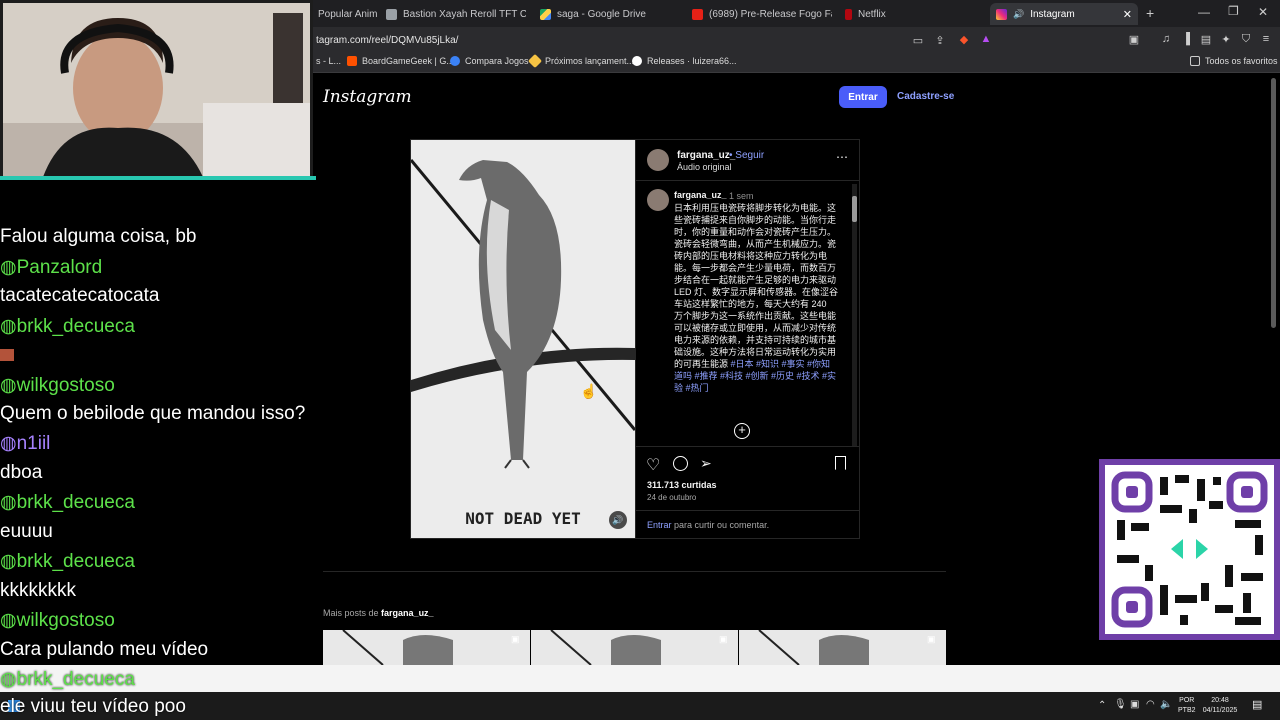 The width and height of the screenshot is (1280, 720). What do you see at coordinates (762, 14) in the screenshot?
I see `tab-youtube: (6989) Pre-Release Fogo Fantasm` at bounding box center [762, 14].